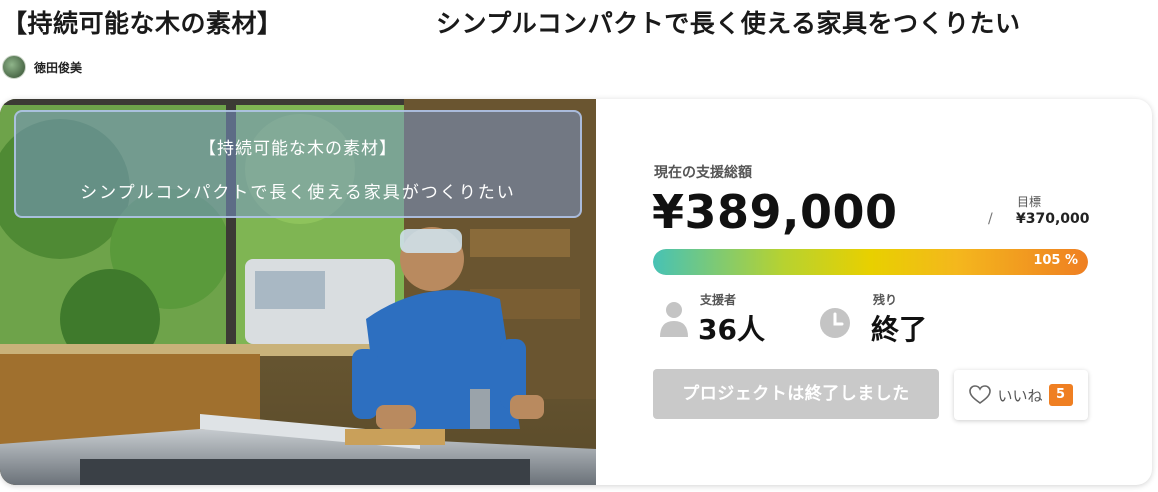 The image size is (1158, 492). What do you see at coordinates (775, 212) in the screenshot?
I see `total-amount: ¥389,000` at bounding box center [775, 212].